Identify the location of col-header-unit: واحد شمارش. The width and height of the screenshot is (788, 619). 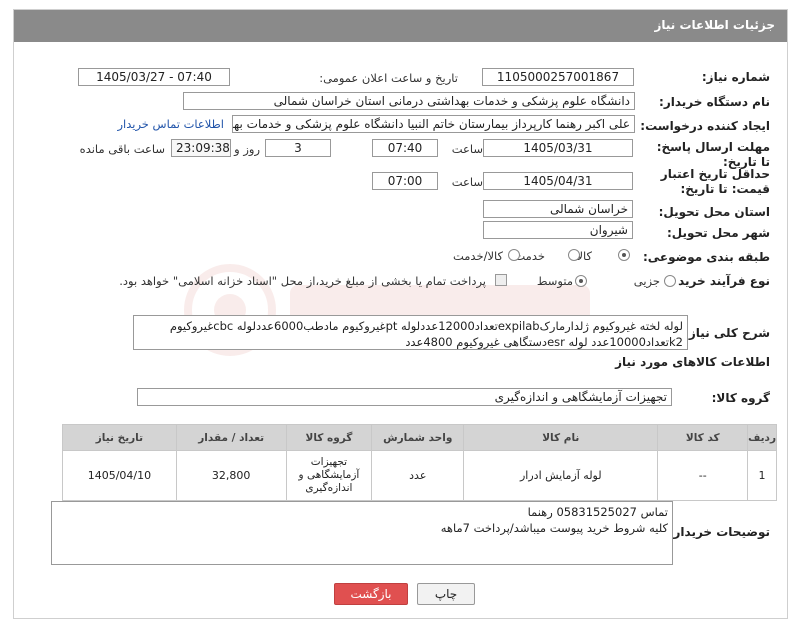
(418, 437).